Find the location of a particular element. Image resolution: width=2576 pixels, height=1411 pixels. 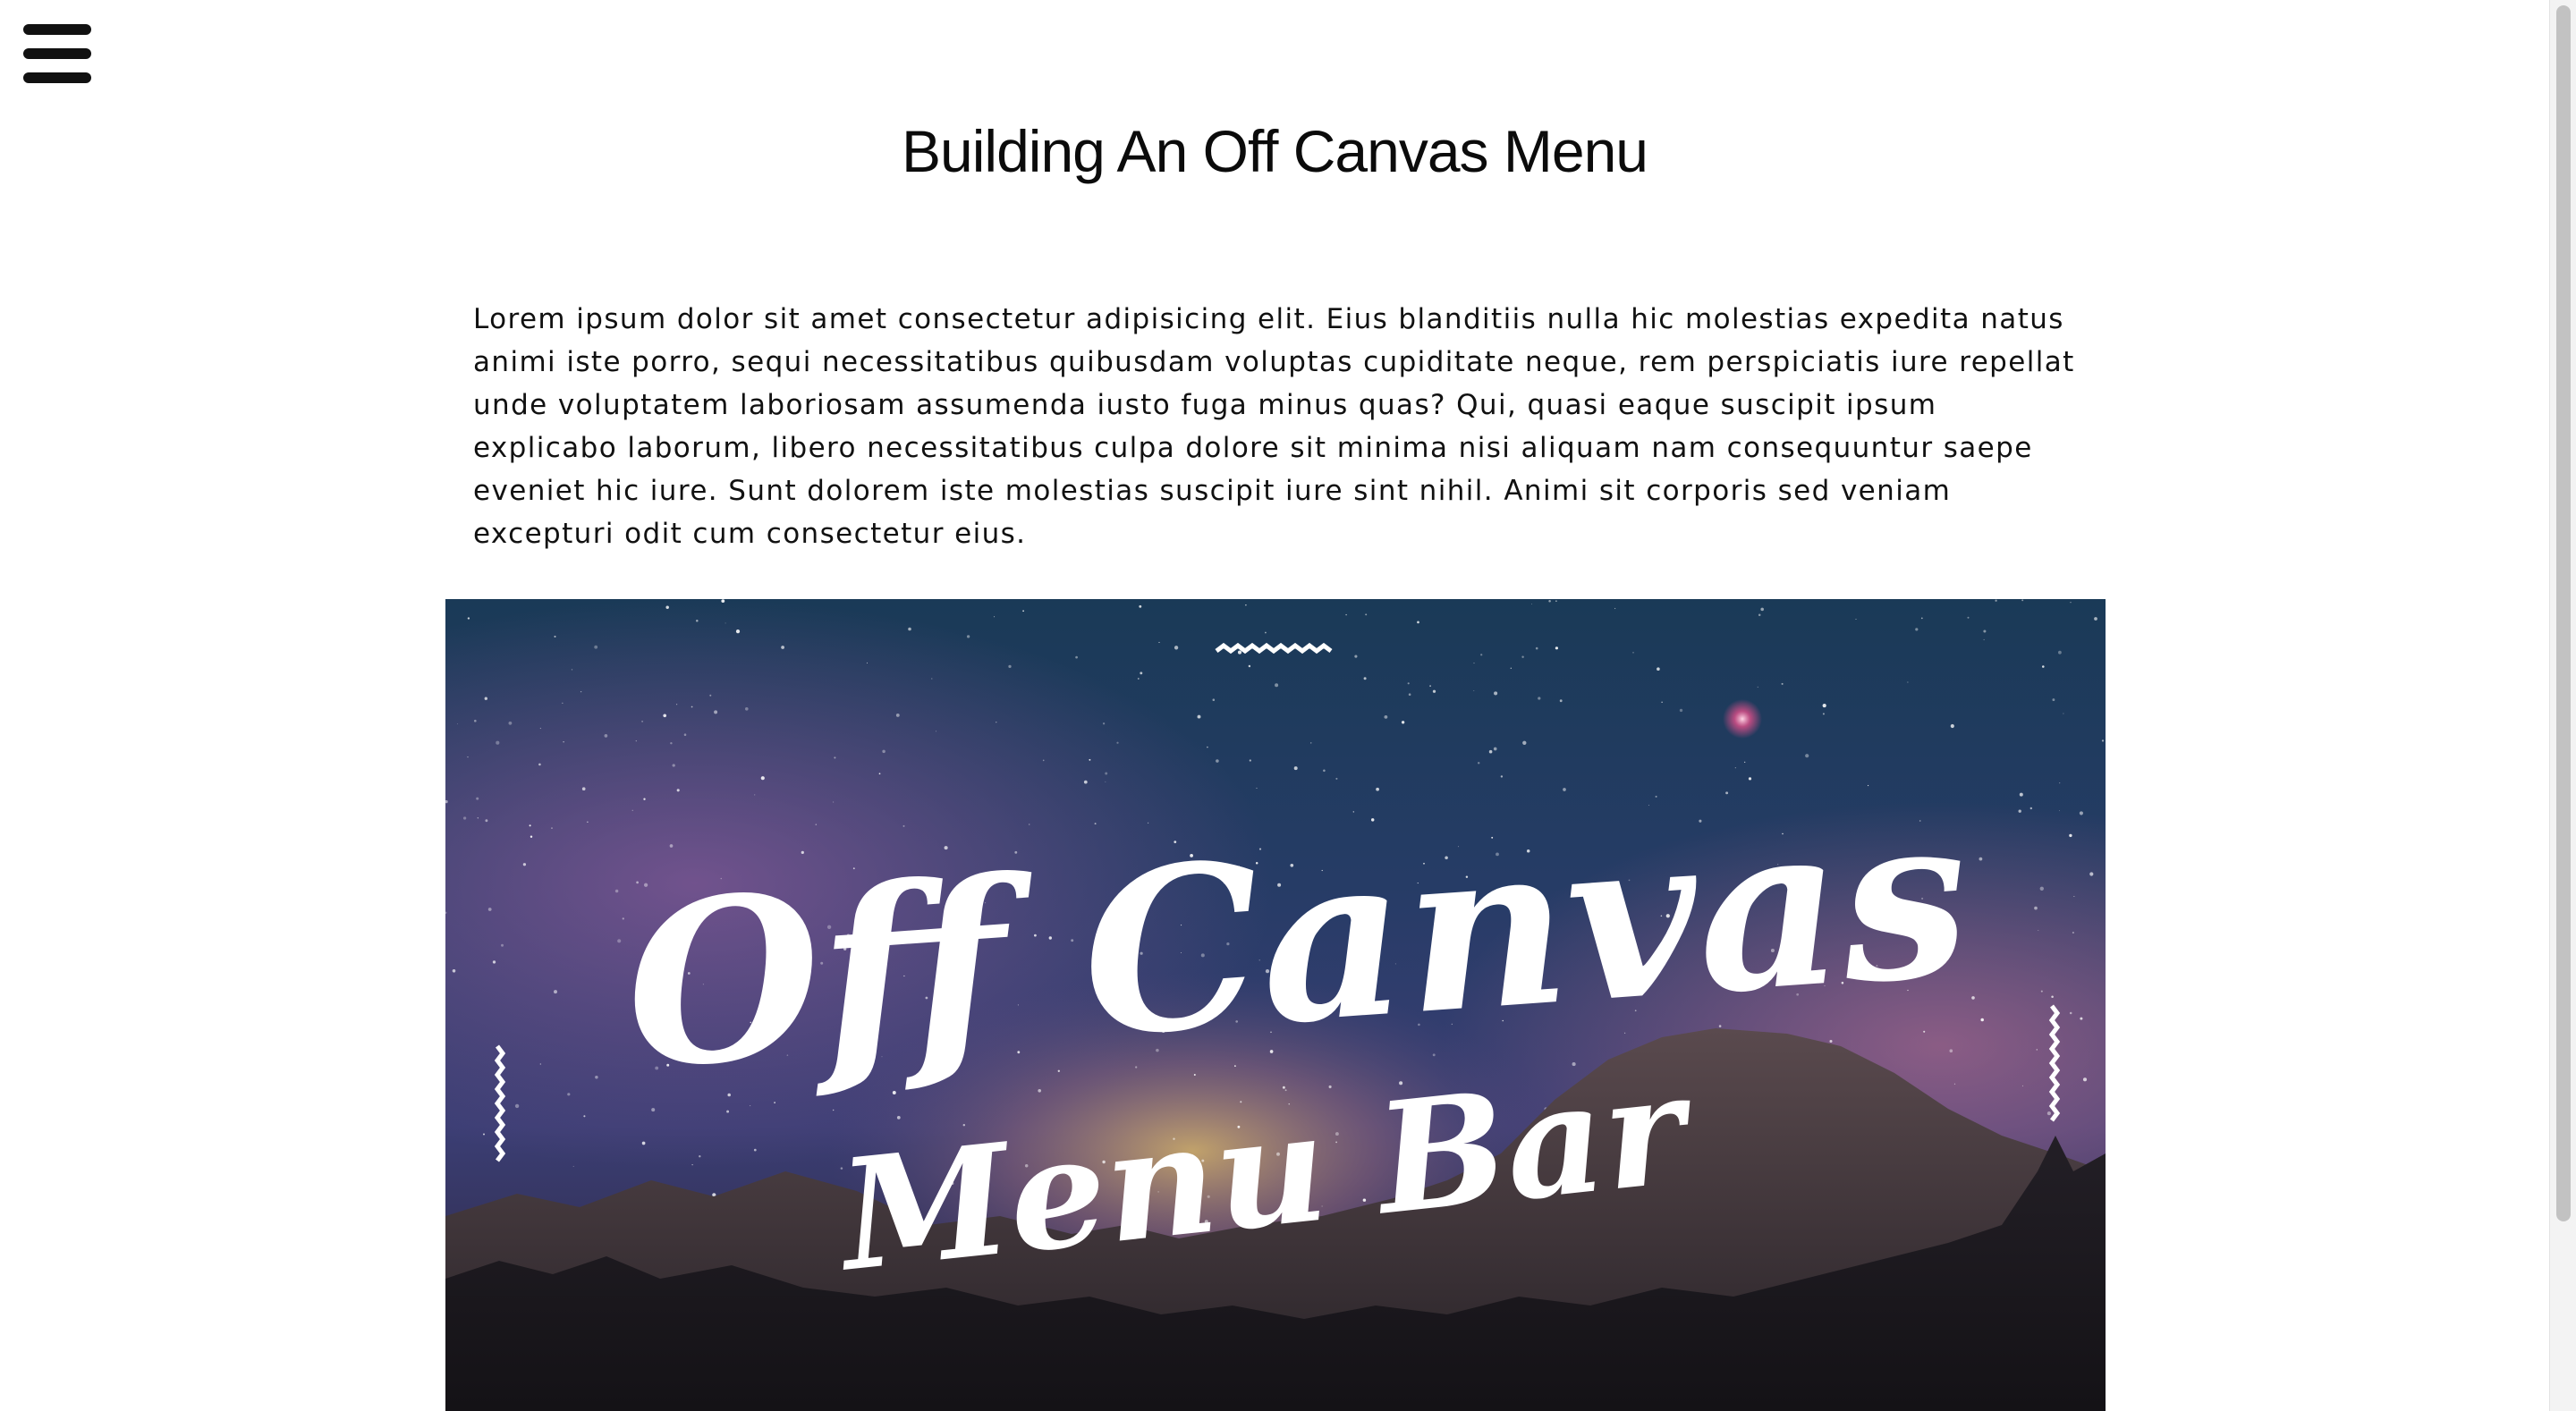

hamburger-menu-icon is located at coordinates (57, 54).